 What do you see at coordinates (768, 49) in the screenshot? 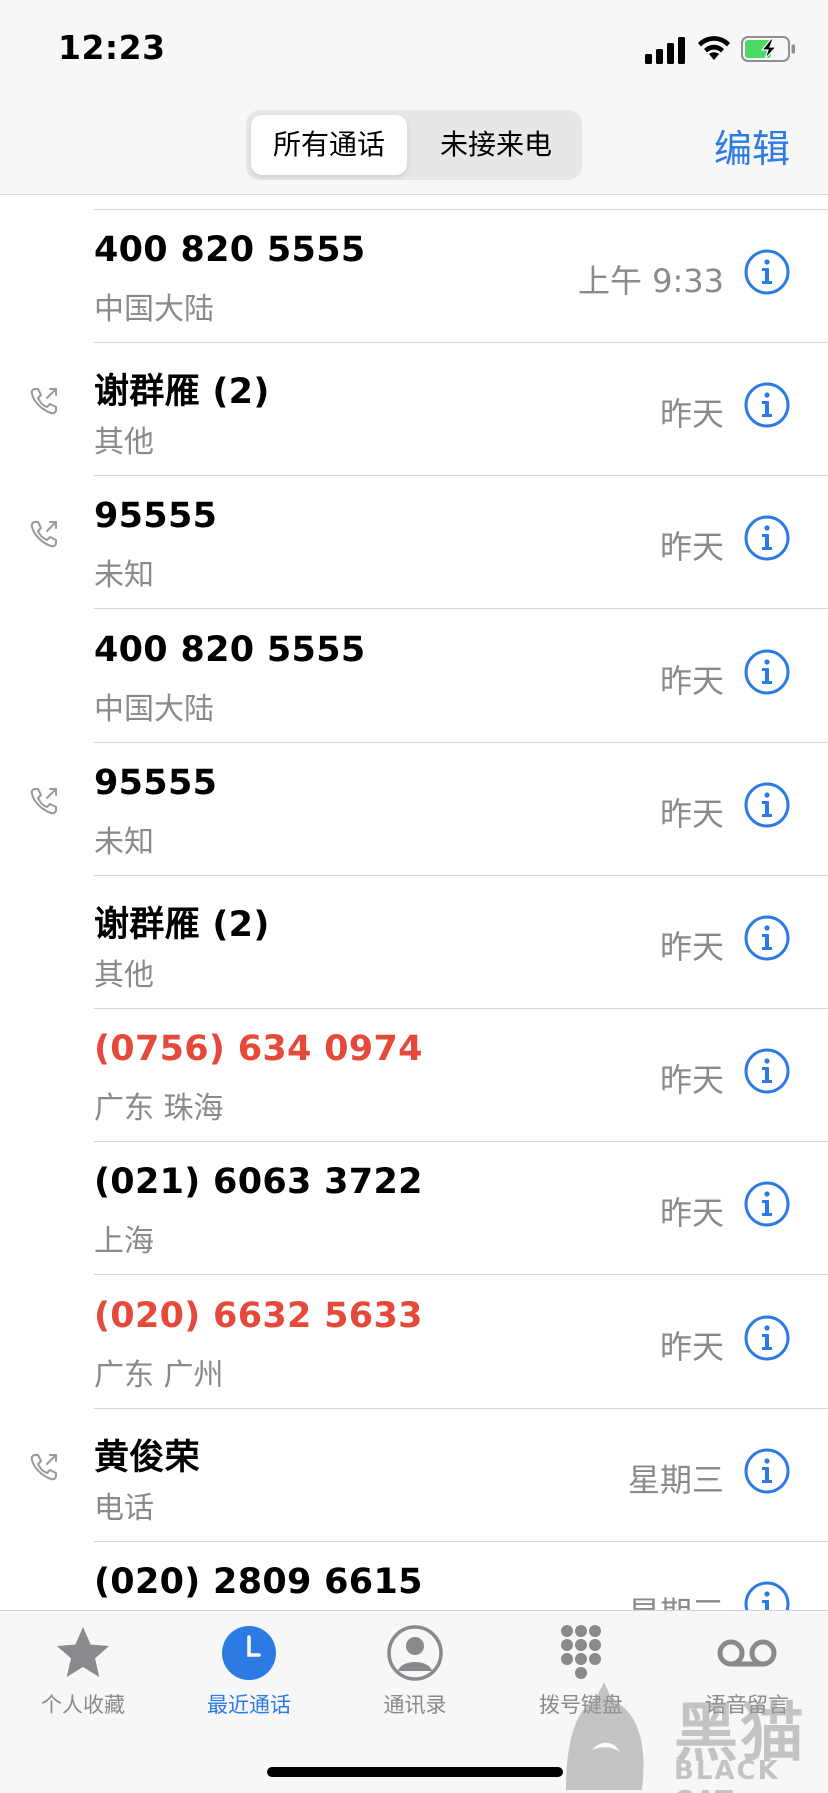
I see `battery-charging-icon` at bounding box center [768, 49].